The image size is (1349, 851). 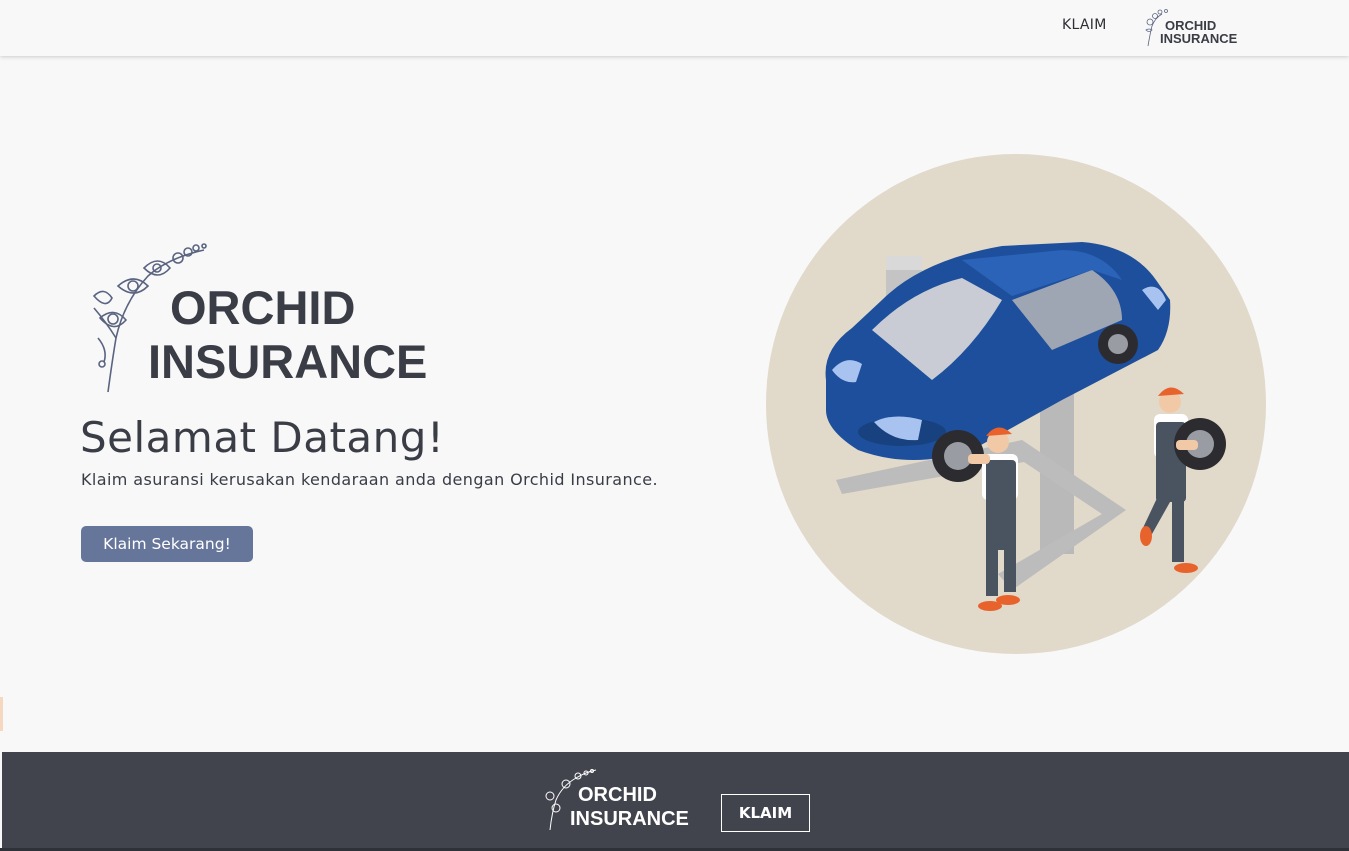 I want to click on hero-logo-line1: ORCHID, so click(x=262, y=307).